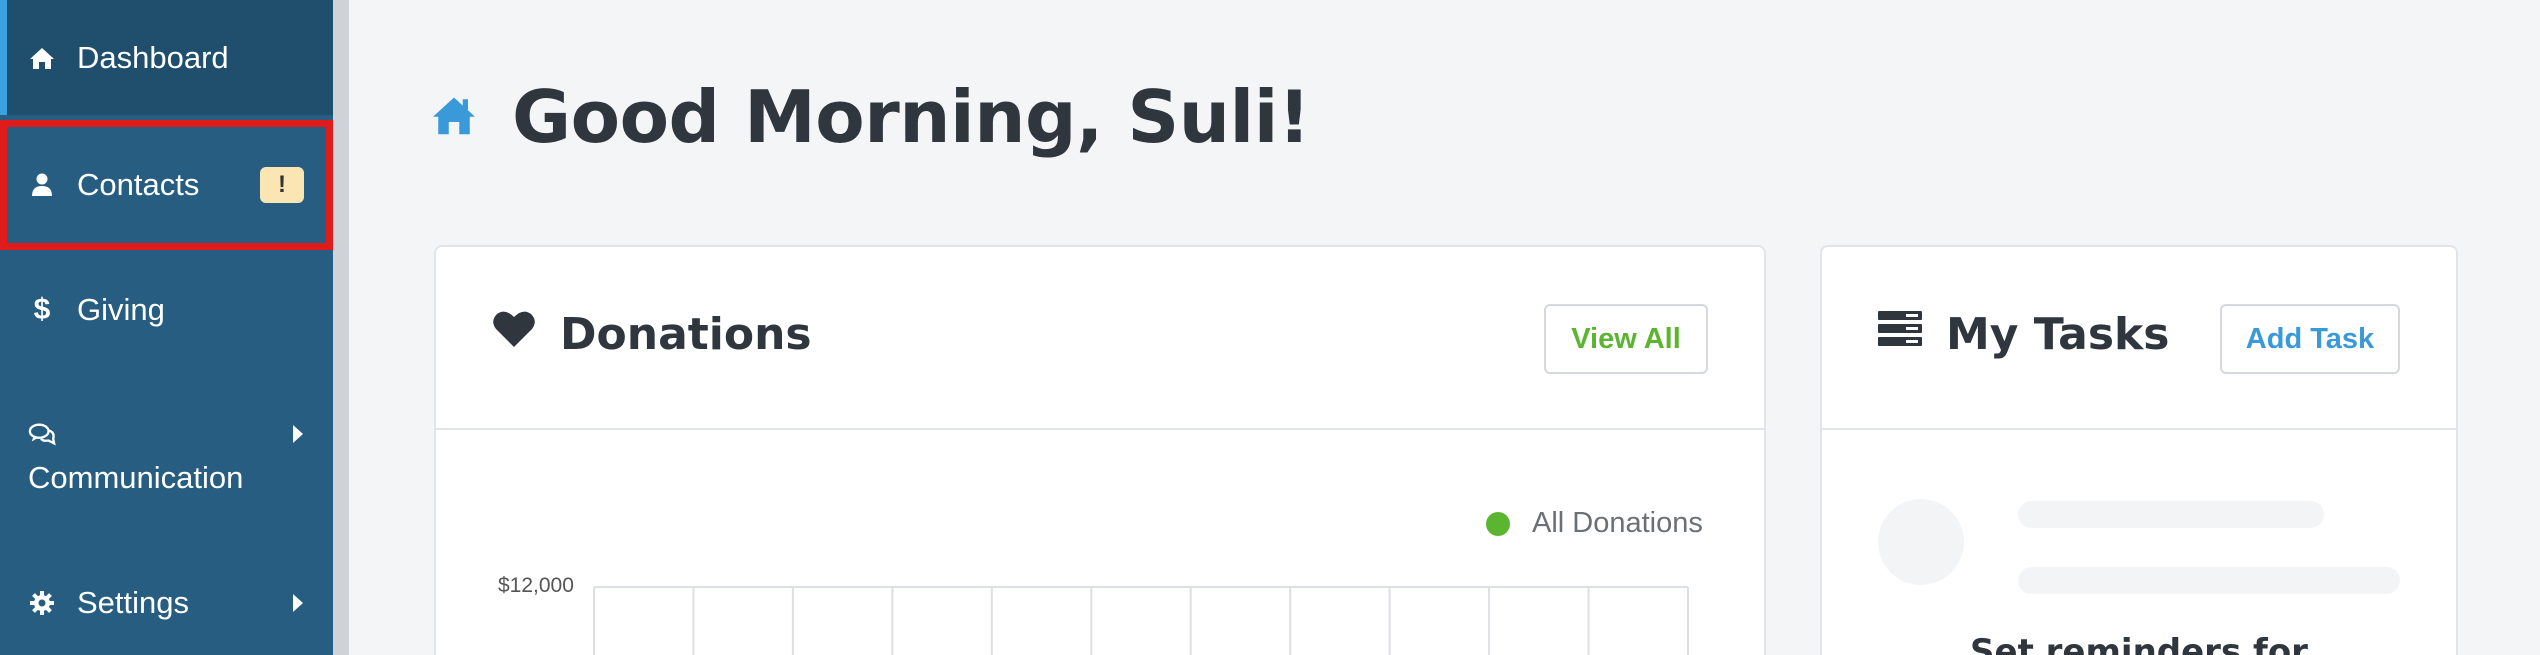 The width and height of the screenshot is (2540, 655). What do you see at coordinates (341, 327) in the screenshot?
I see `sidebar-divider` at bounding box center [341, 327].